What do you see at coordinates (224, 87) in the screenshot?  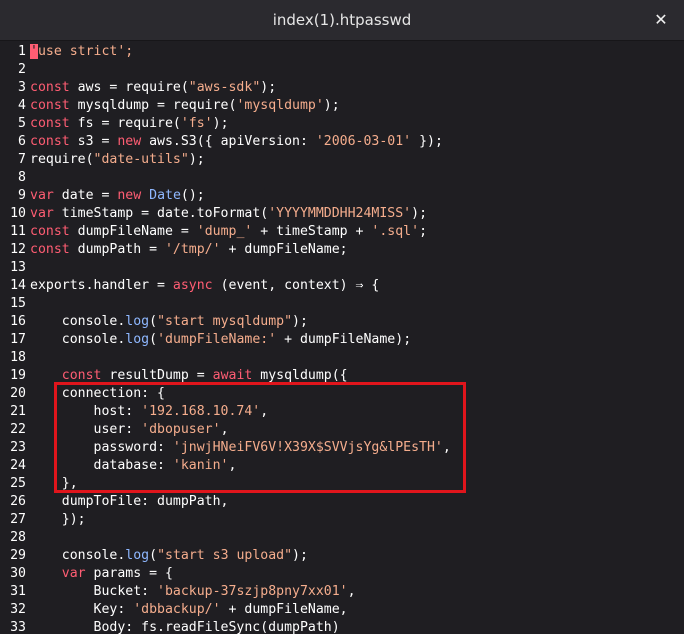 I see `code-token: "aws-sdk"` at bounding box center [224, 87].